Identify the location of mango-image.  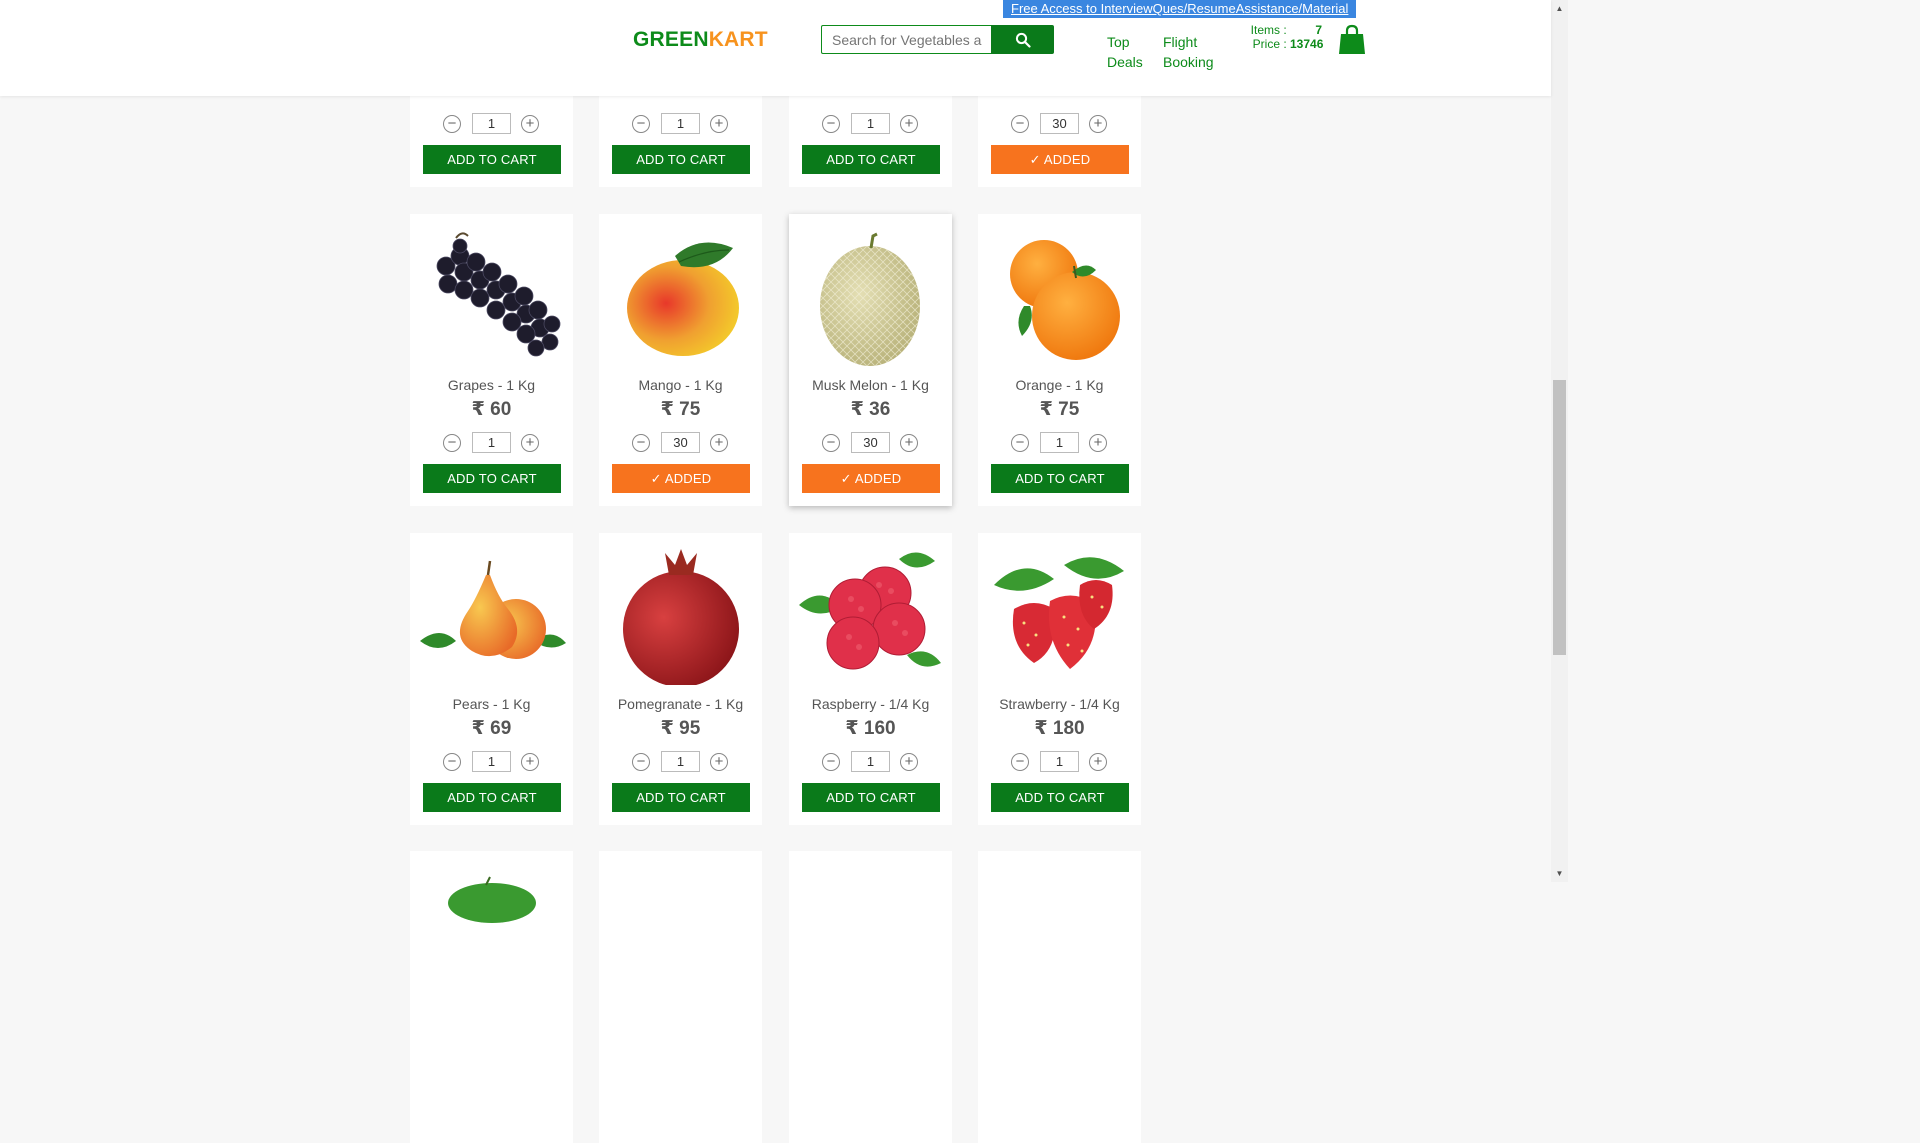
(683, 299).